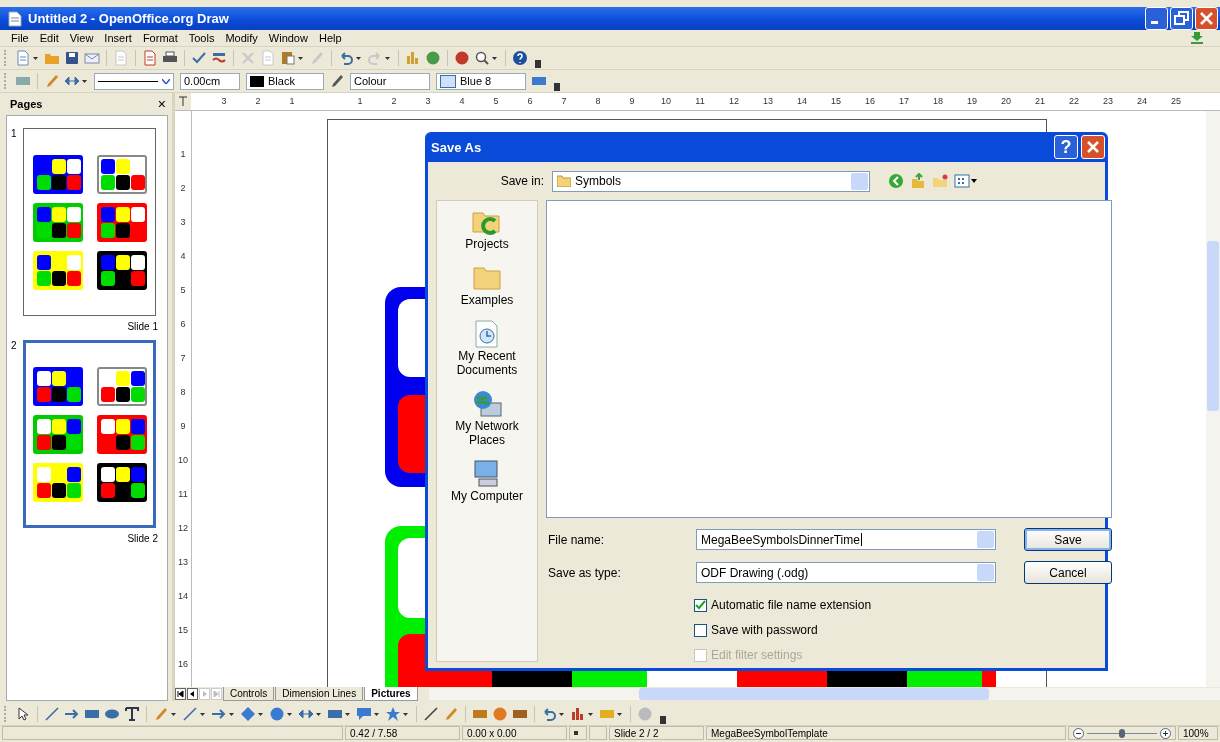 This screenshot has height=742, width=1220. Describe the element at coordinates (940, 181) in the screenshot. I see `new-folder-icon` at that location.